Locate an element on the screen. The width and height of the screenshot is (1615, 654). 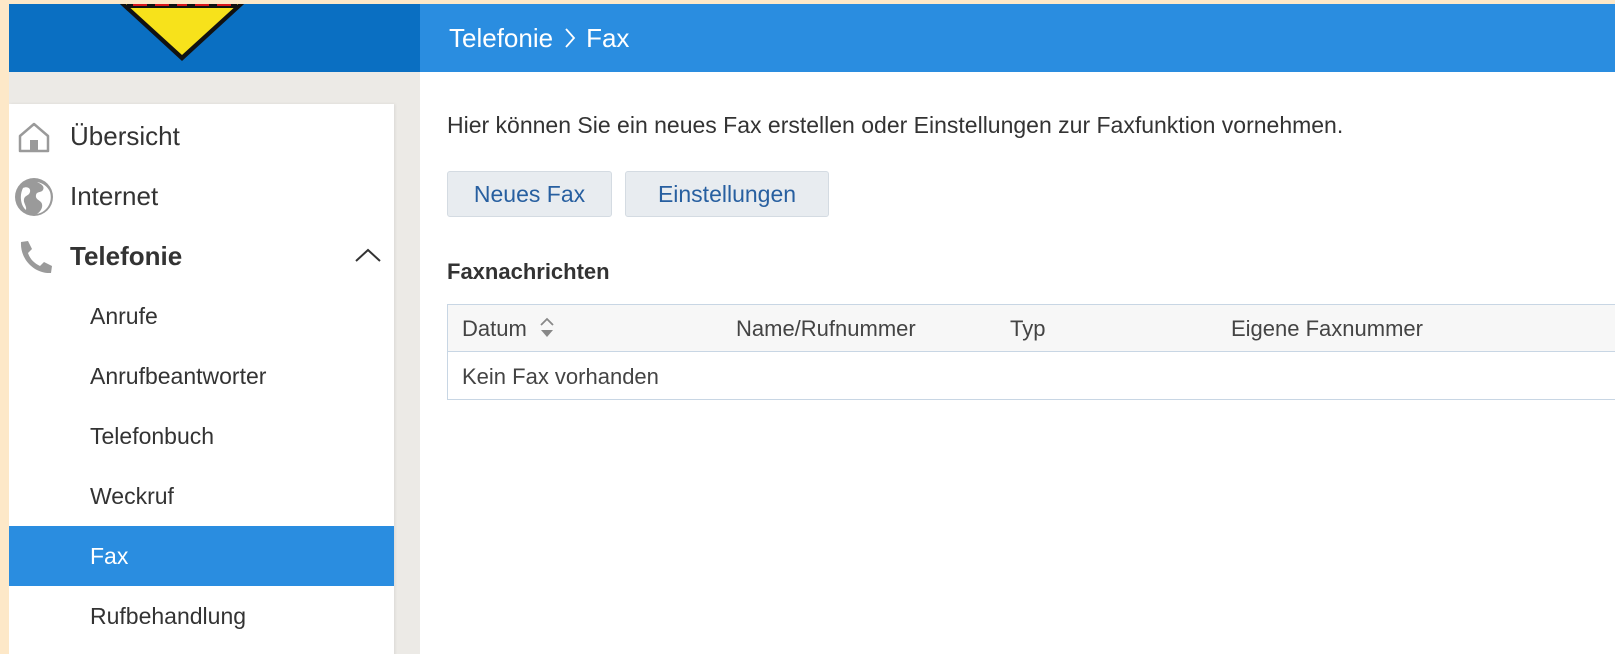
sidebar-subitem-label: Weckruf is located at coordinates (132, 495).